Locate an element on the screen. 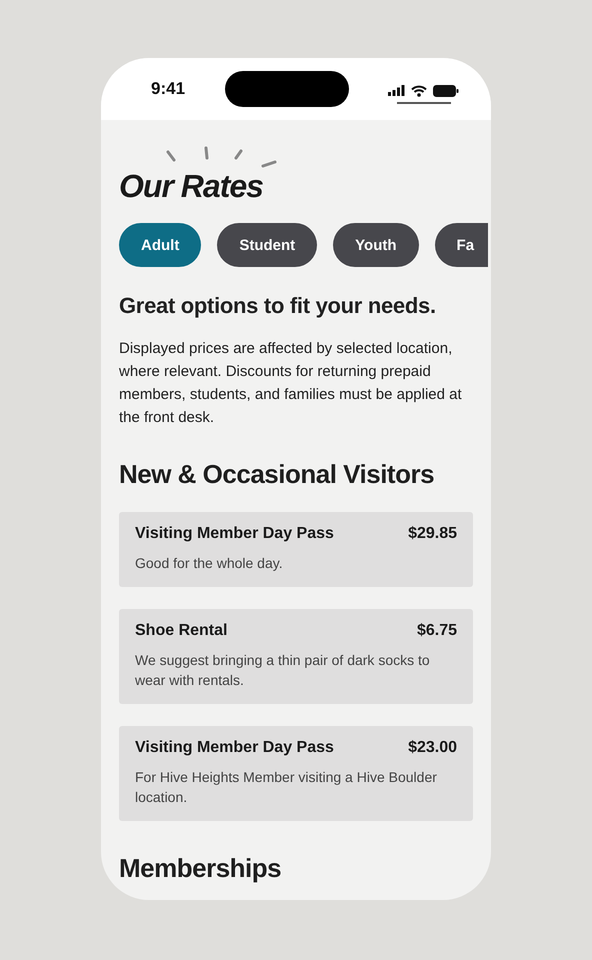 The width and height of the screenshot is (592, 960). rate-description: We suggest bringing a thin pair of dark socks to wear with rentals. is located at coordinates (283, 670).